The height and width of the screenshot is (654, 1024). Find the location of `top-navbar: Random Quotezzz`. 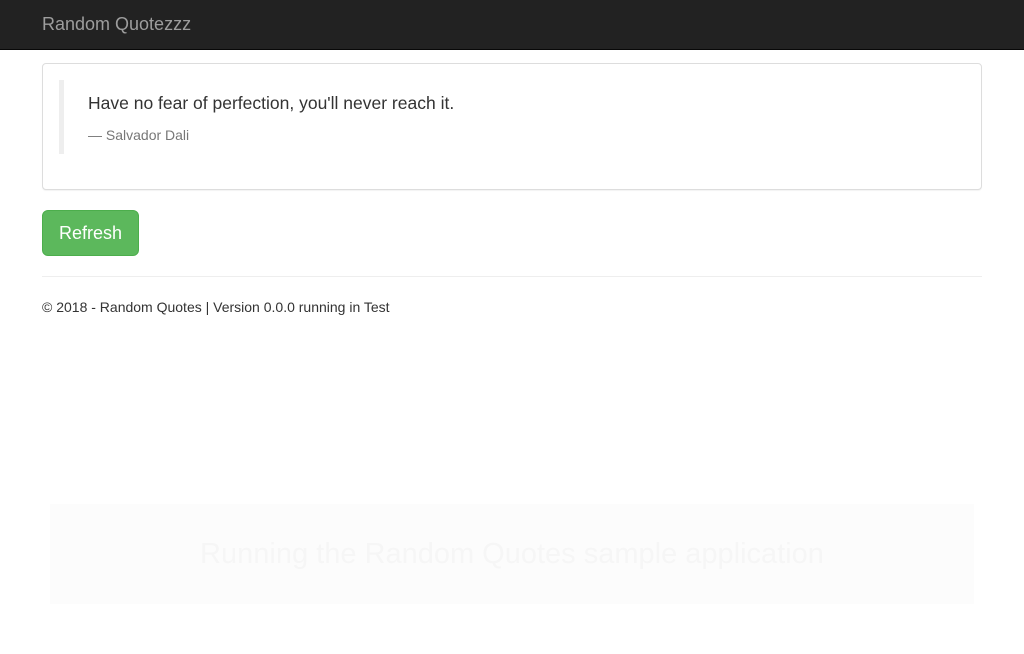

top-navbar: Random Quotezzz is located at coordinates (512, 25).